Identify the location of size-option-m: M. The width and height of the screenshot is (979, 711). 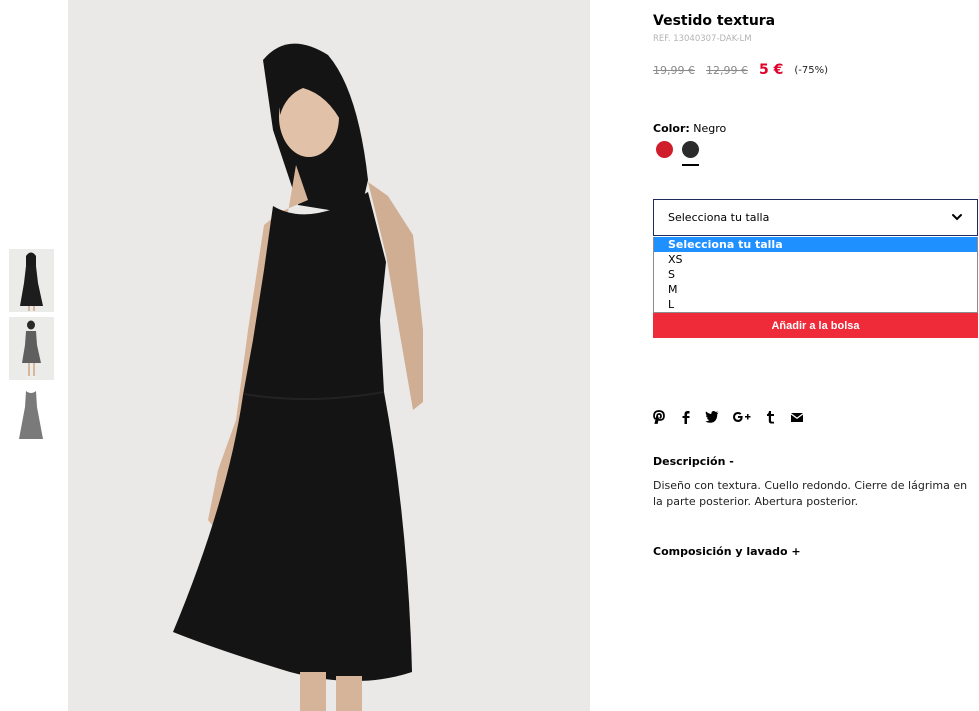
(815, 289).